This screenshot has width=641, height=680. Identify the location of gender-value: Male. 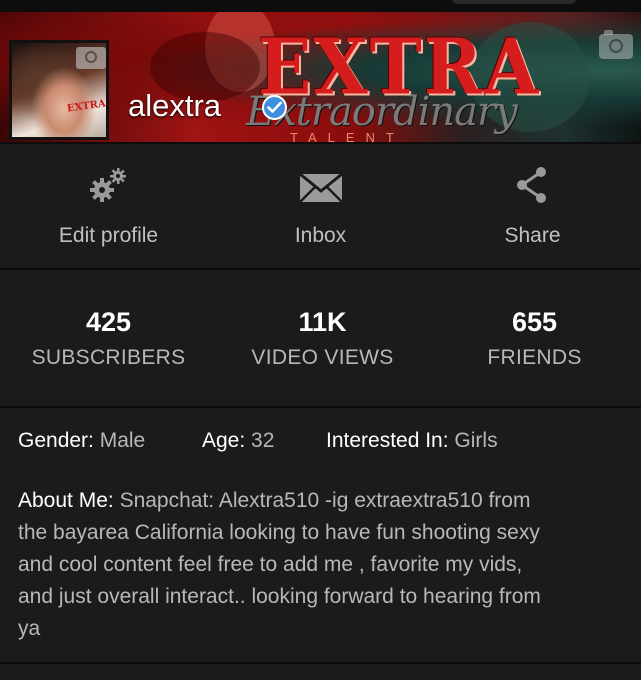
(122, 440).